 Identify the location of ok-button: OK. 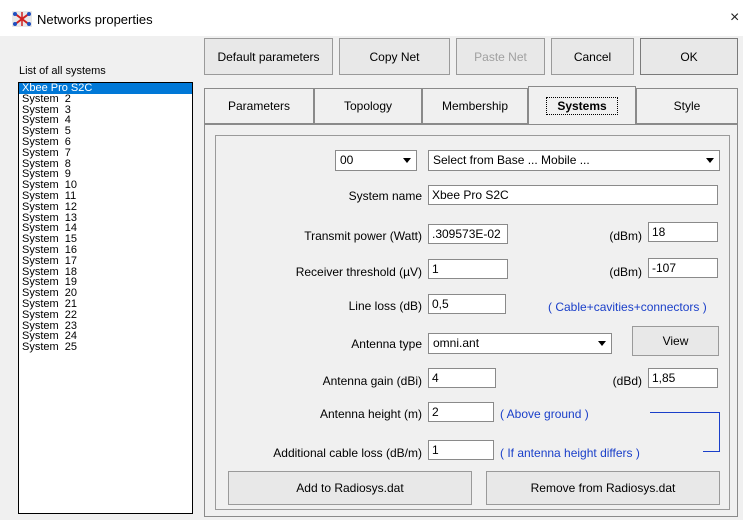
(689, 56).